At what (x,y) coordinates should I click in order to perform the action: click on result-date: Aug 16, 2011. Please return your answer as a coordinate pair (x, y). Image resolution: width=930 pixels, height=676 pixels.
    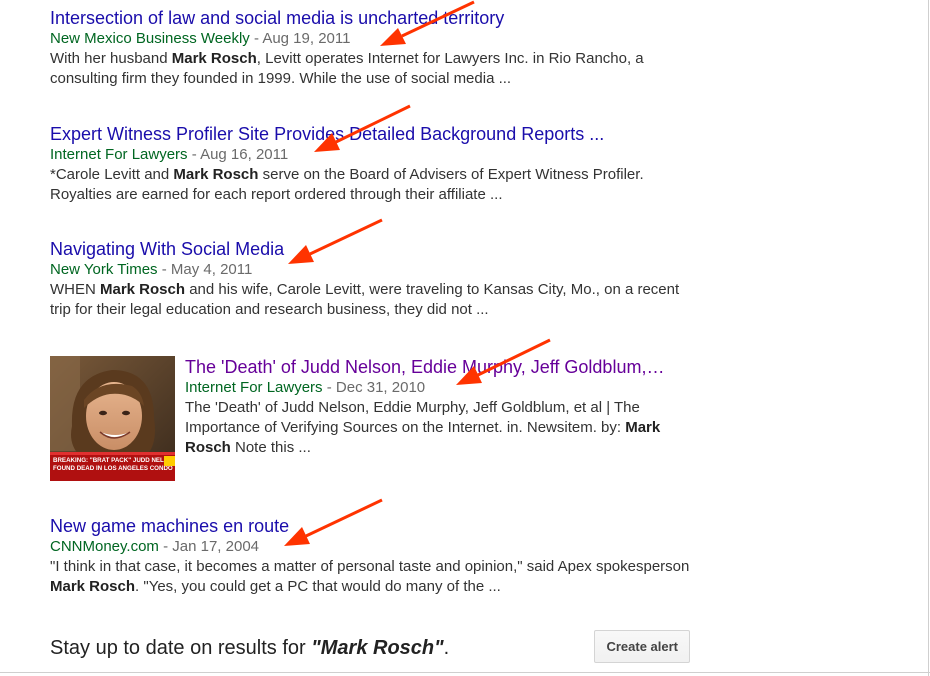
    Looking at the image, I should click on (244, 154).